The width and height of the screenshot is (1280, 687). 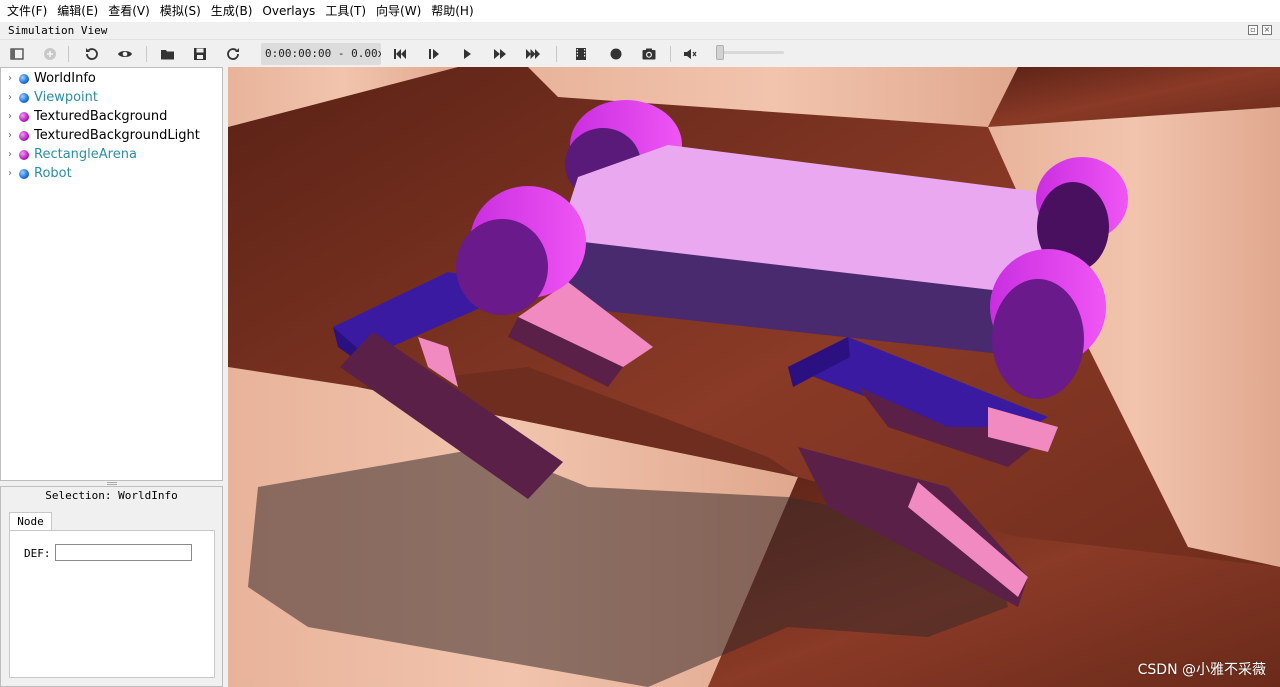 I want to click on volume-slider-track, so click(x=751, y=52).